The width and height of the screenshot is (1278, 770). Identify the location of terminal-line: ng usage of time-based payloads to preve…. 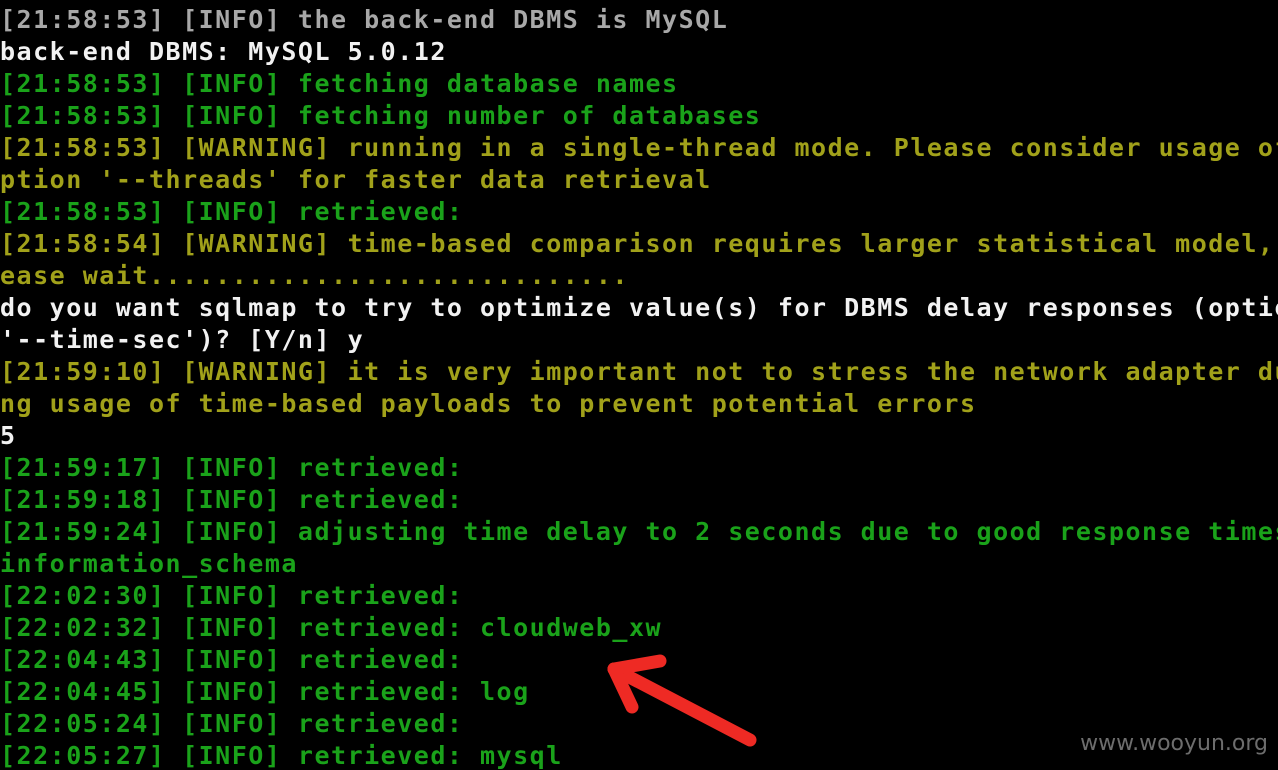
(488, 403).